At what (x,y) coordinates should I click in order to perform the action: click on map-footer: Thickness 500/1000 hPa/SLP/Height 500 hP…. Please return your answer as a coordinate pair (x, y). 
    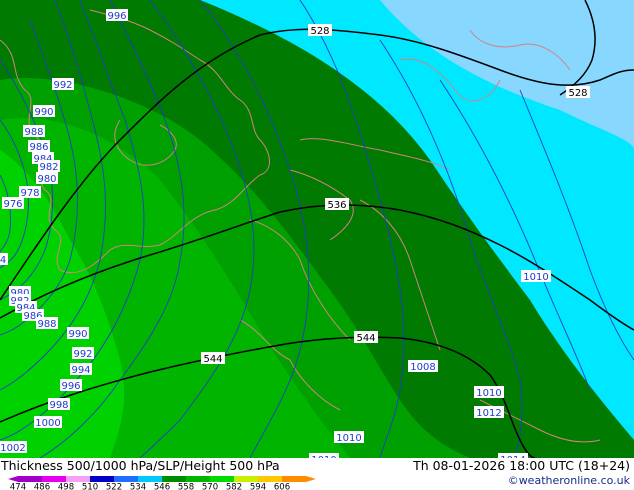
    Looking at the image, I should click on (317, 474).